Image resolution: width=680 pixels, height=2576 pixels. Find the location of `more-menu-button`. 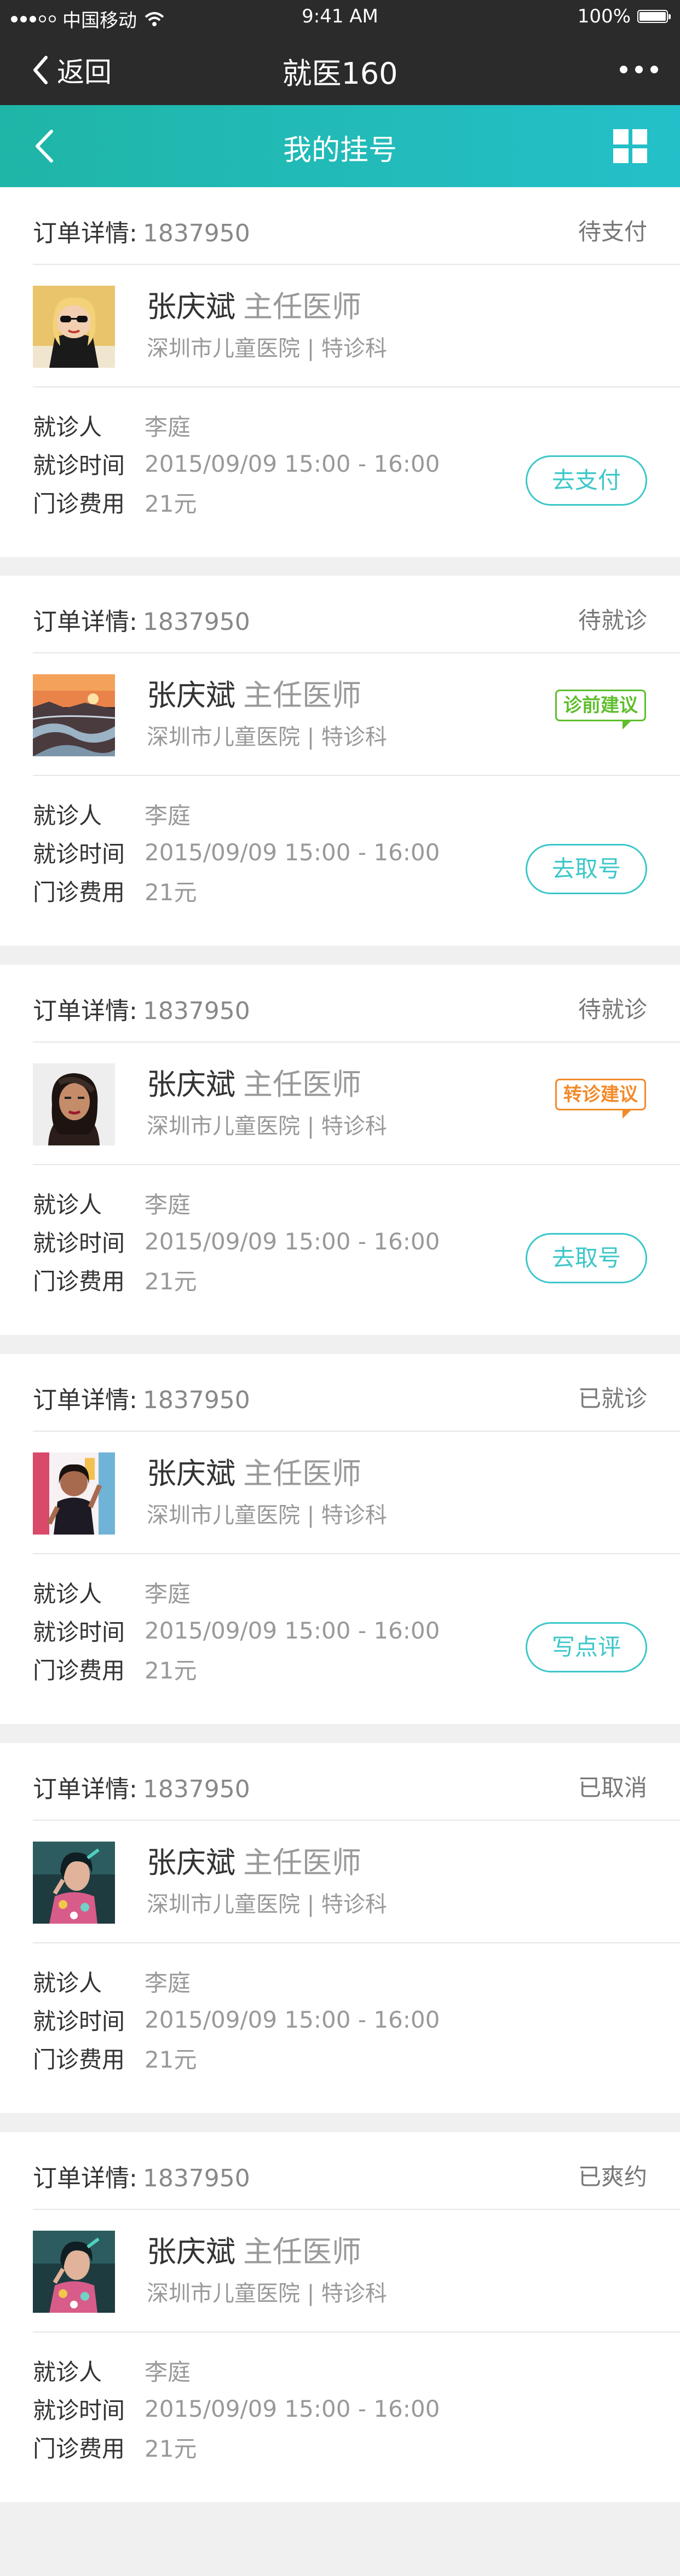

more-menu-button is located at coordinates (639, 69).